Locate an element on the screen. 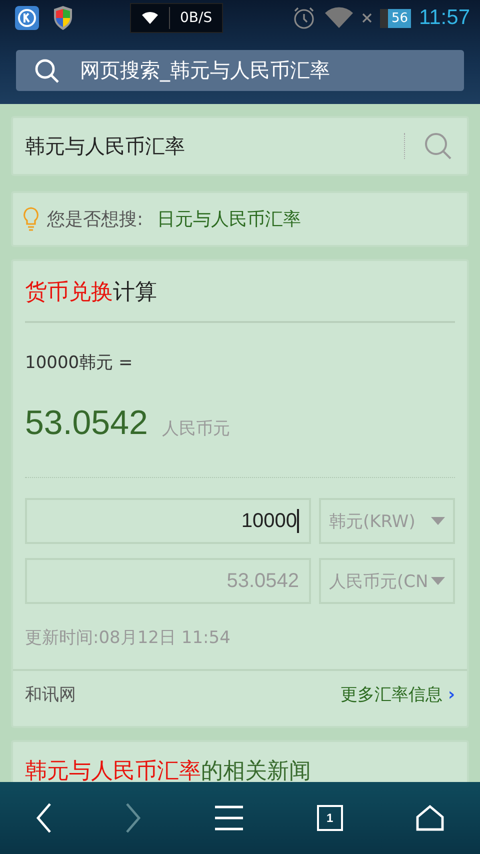 This screenshot has width=480, height=854. source-amount: 10000韩元 = is located at coordinates (79, 363).